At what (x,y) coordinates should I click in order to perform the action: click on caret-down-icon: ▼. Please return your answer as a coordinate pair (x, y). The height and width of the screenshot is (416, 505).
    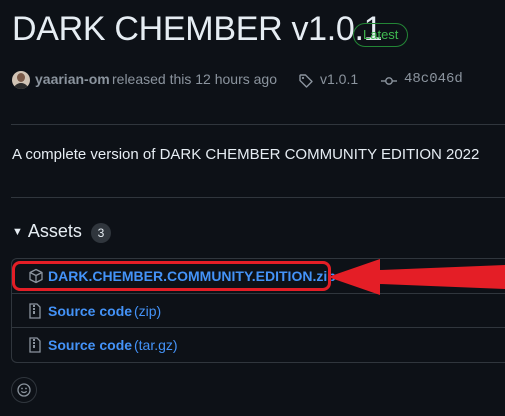
    Looking at the image, I should click on (17, 232).